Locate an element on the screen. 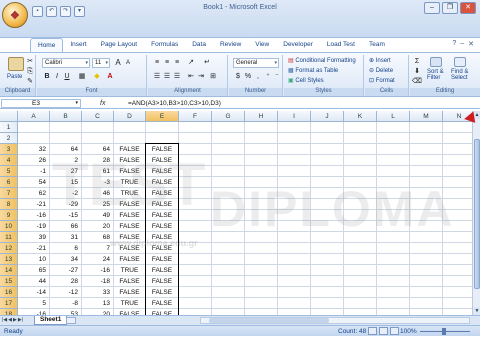 This screenshot has height=360, width=480. cell-i2 is located at coordinates (294, 138).